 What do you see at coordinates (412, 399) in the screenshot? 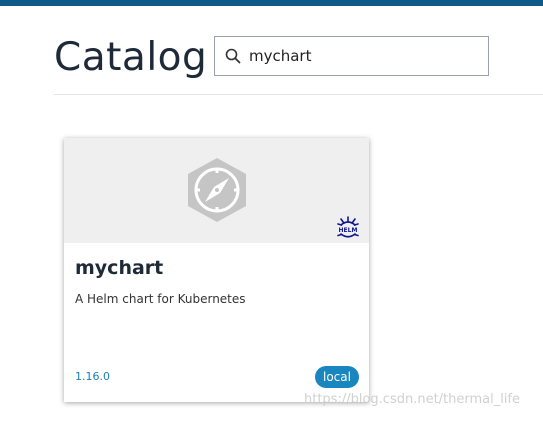
I see `watermark: https://blog.csdn.net/thermal_life` at bounding box center [412, 399].